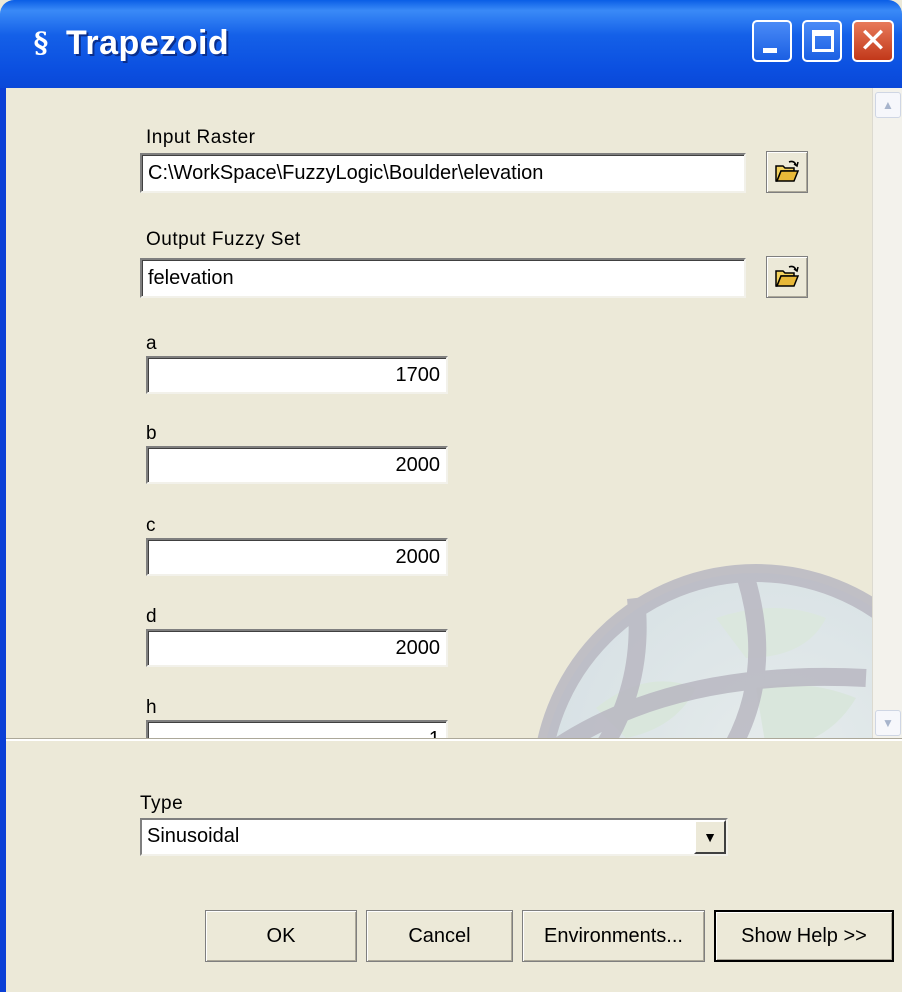  I want to click on scroll-down-icon: ▼, so click(888, 723).